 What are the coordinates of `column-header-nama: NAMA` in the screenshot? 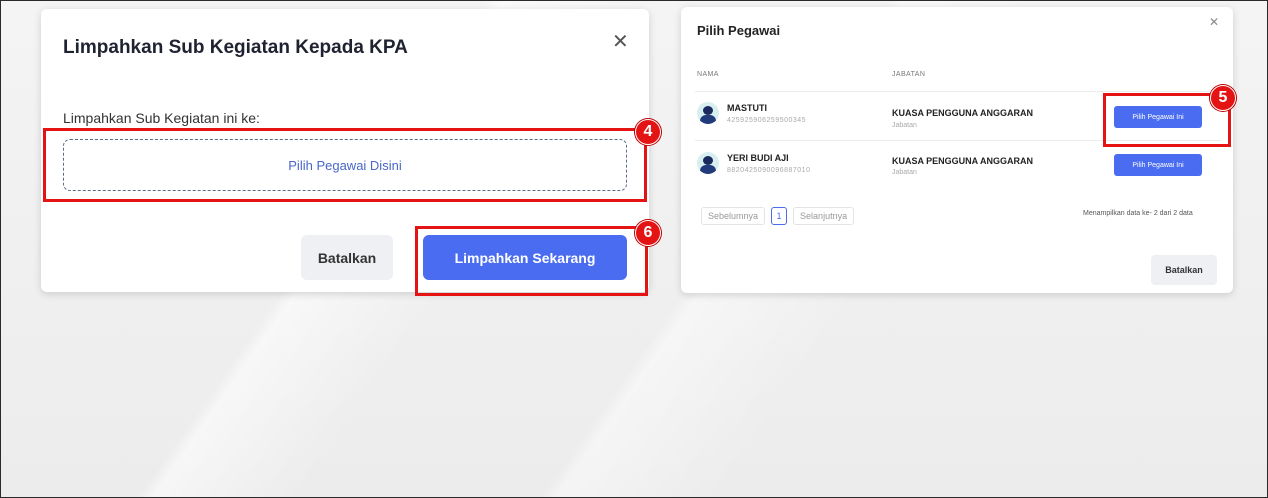 It's located at (708, 74).